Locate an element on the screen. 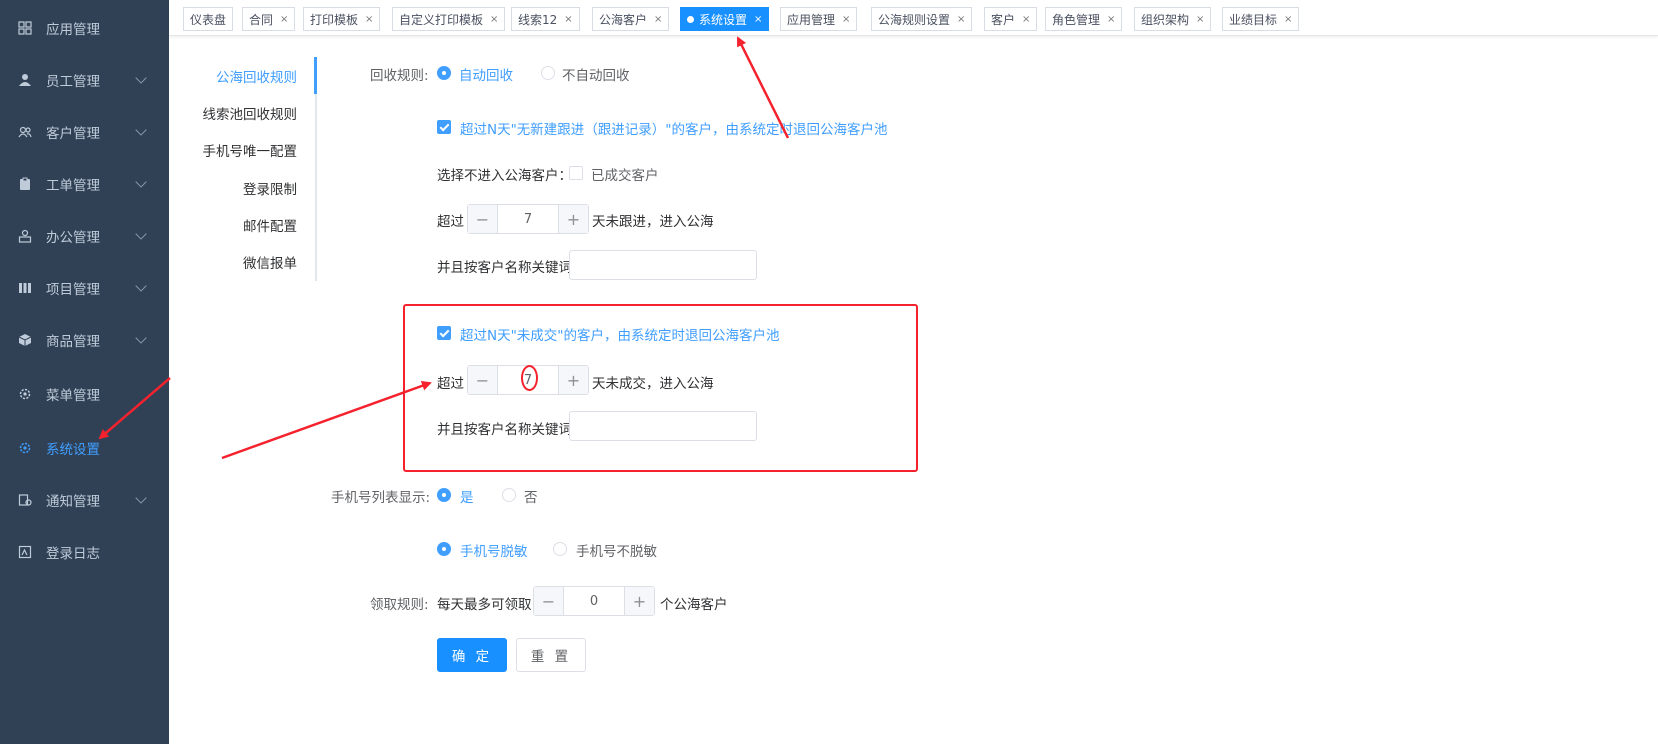 The width and height of the screenshot is (1658, 744). radio-phone-mask is located at coordinates (444, 549).